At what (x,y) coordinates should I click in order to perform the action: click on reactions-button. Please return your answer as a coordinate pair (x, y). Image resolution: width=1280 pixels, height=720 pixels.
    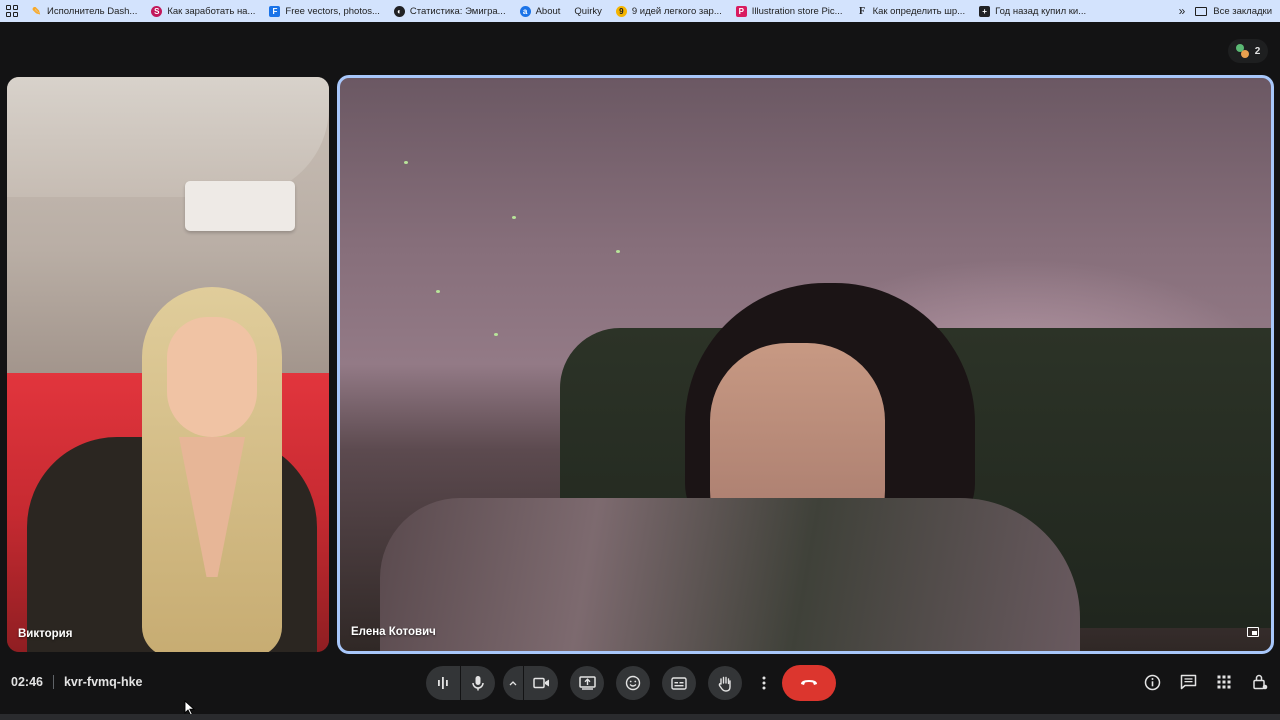
    Looking at the image, I should click on (633, 683).